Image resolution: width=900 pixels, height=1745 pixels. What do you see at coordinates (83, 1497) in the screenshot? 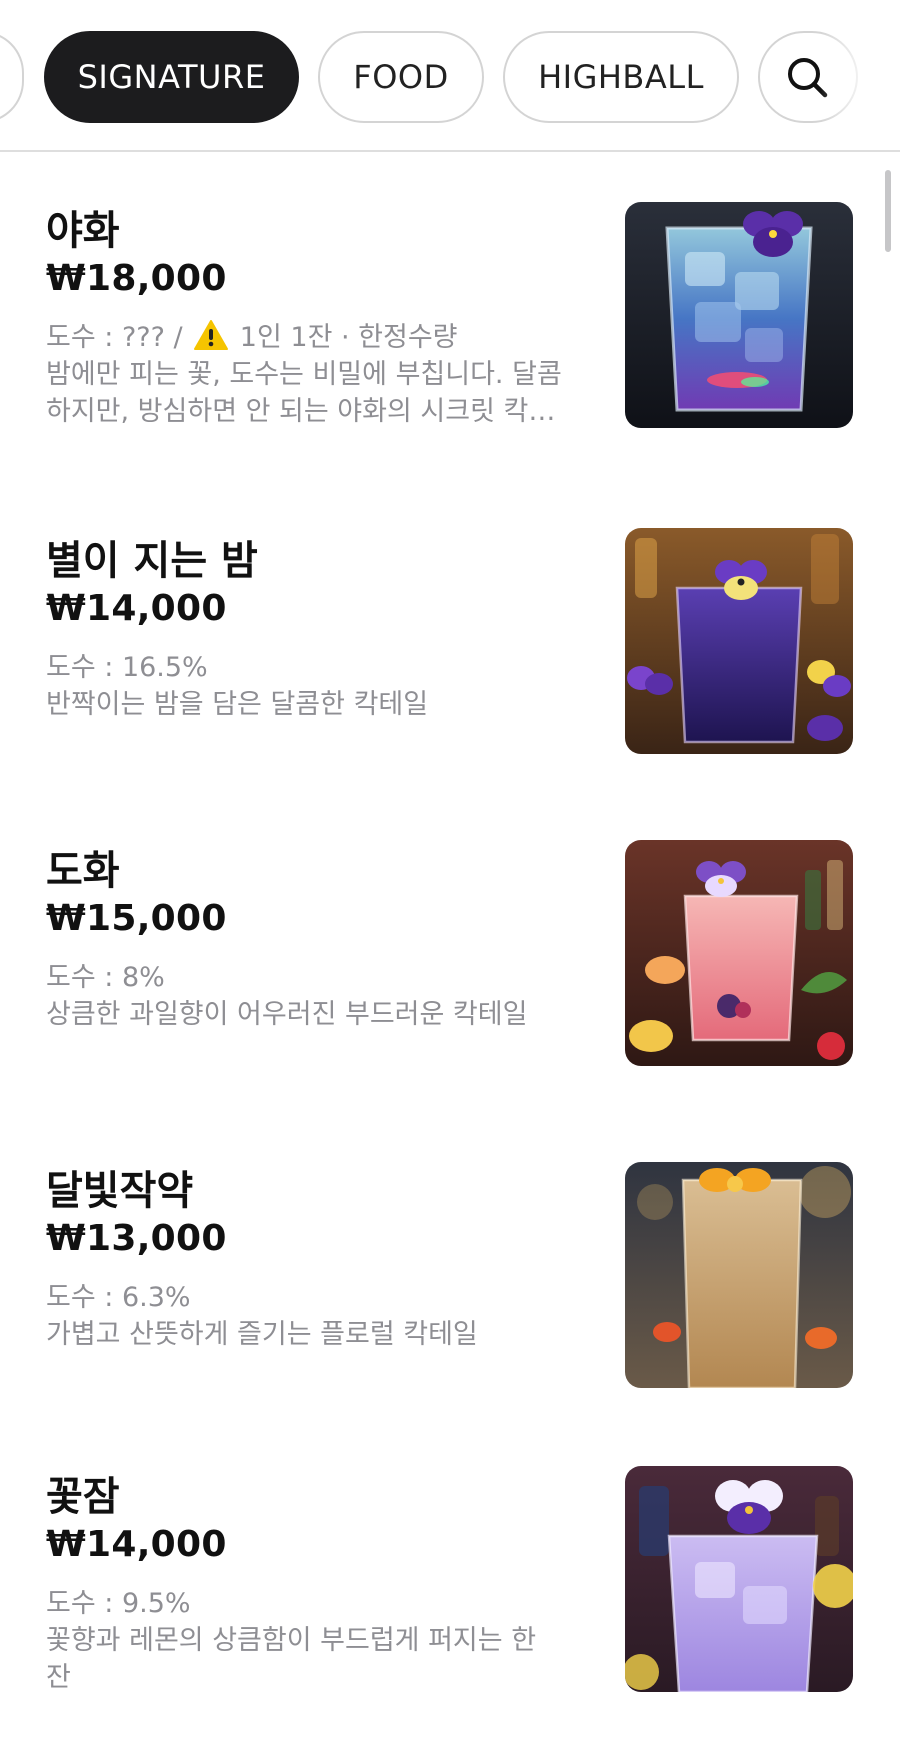
I see `item-name: 꽃잠` at bounding box center [83, 1497].